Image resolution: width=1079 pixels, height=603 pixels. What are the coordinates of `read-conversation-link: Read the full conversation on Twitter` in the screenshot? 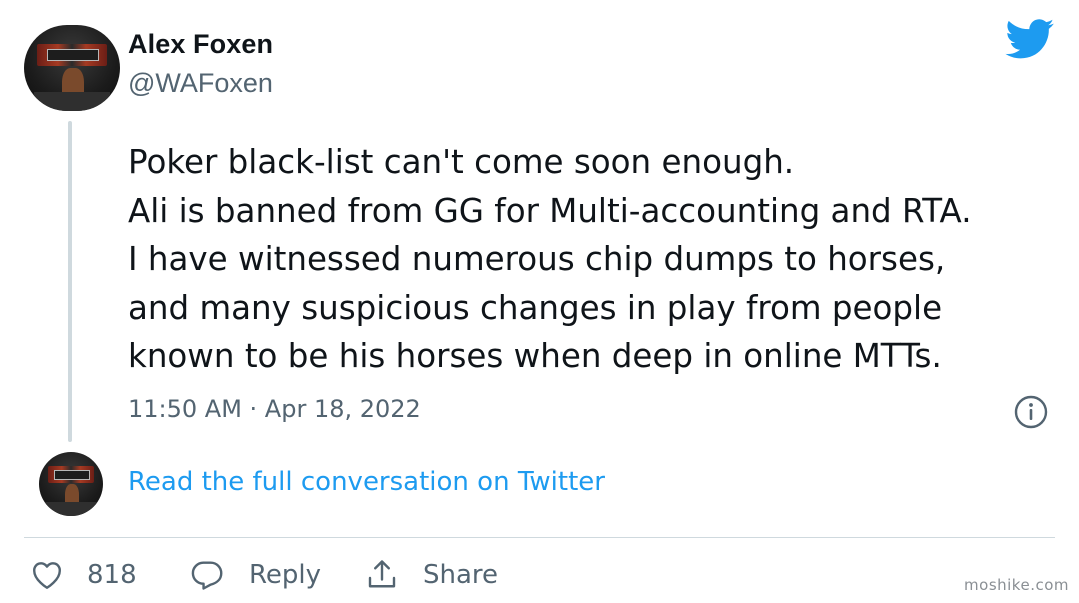 It's located at (366, 482).